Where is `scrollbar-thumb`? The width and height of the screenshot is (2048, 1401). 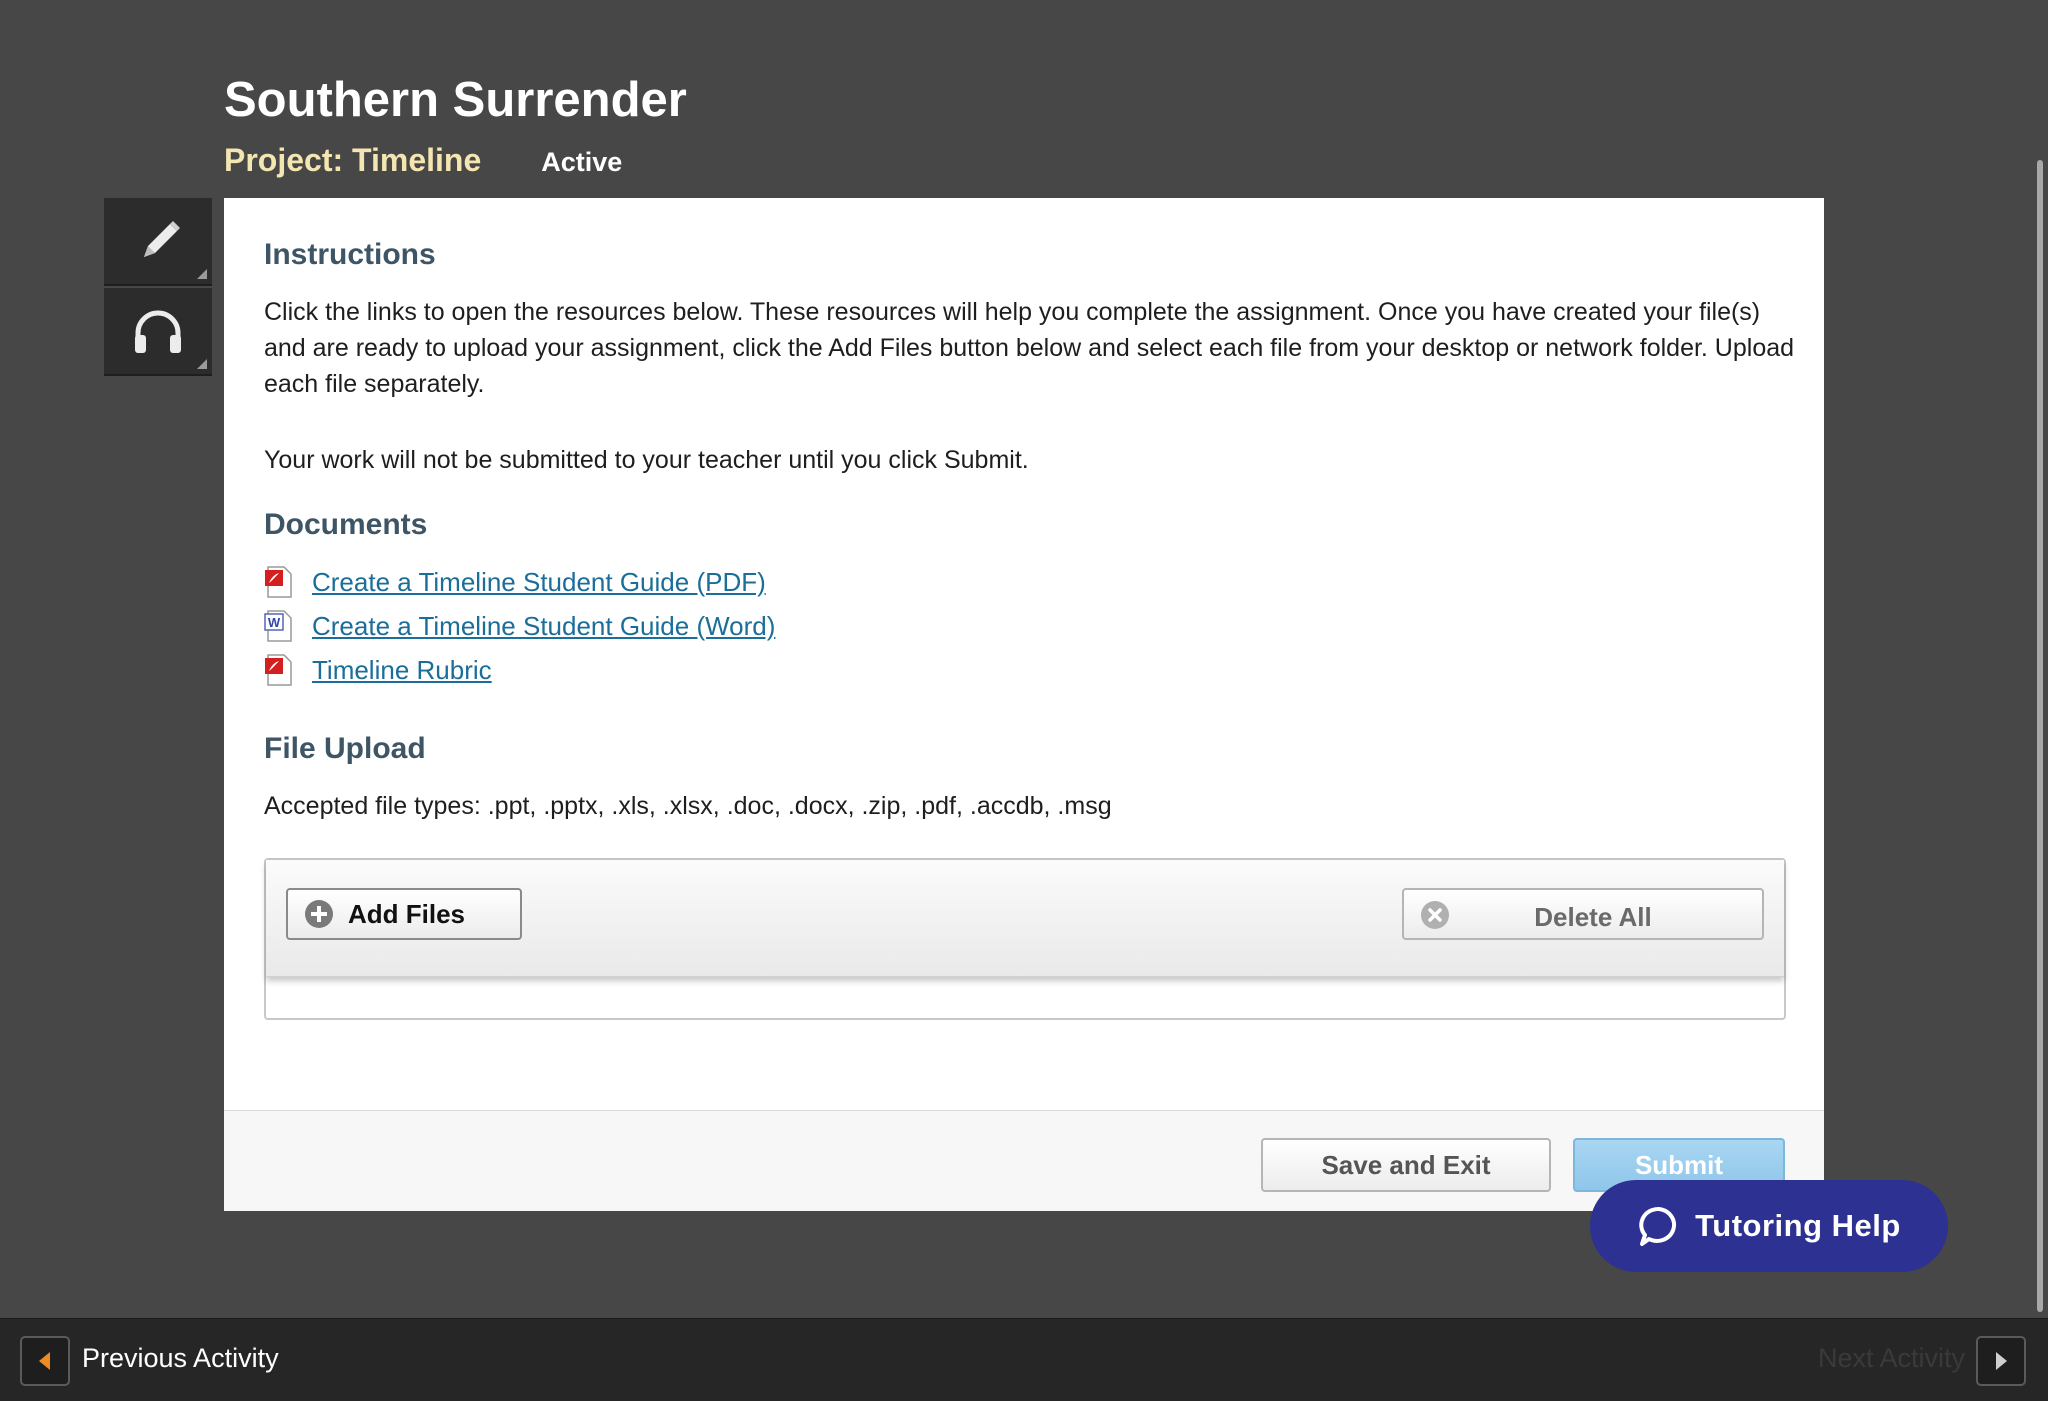 scrollbar-thumb is located at coordinates (2040, 736).